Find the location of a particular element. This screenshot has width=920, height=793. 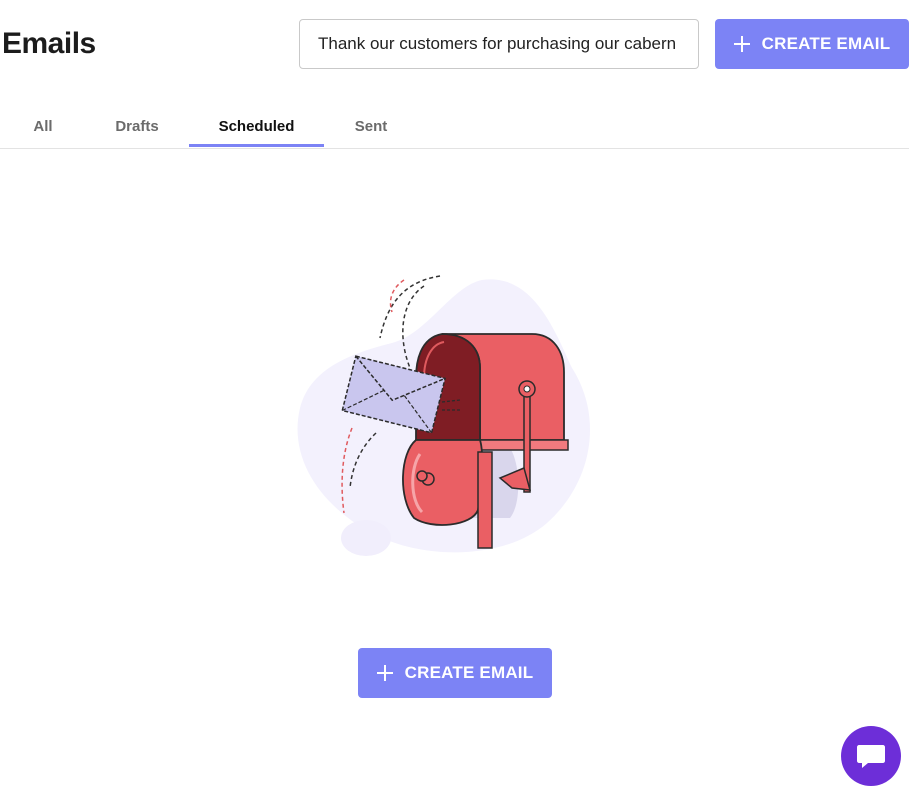

tab-all: All is located at coordinates (43, 126).